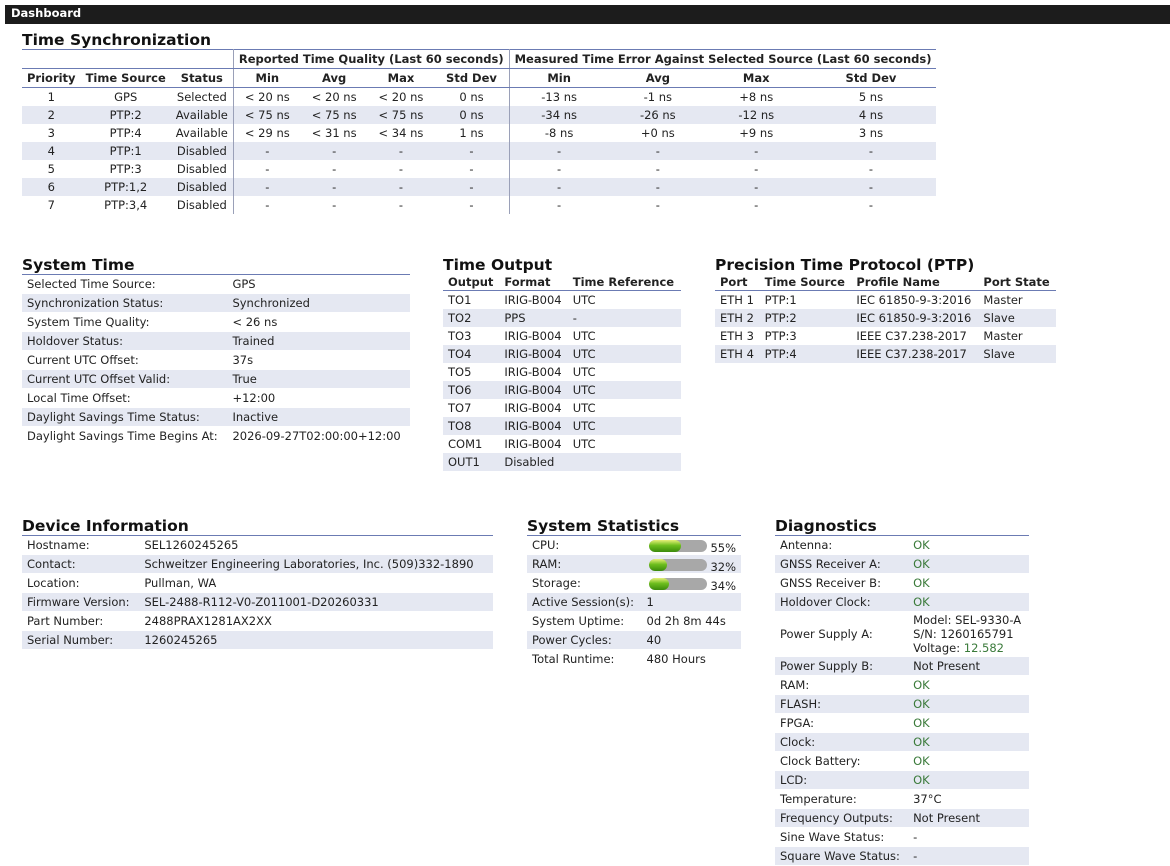 This screenshot has width=1170, height=866. I want to click on diag-label: Power Supply A:, so click(826, 634).